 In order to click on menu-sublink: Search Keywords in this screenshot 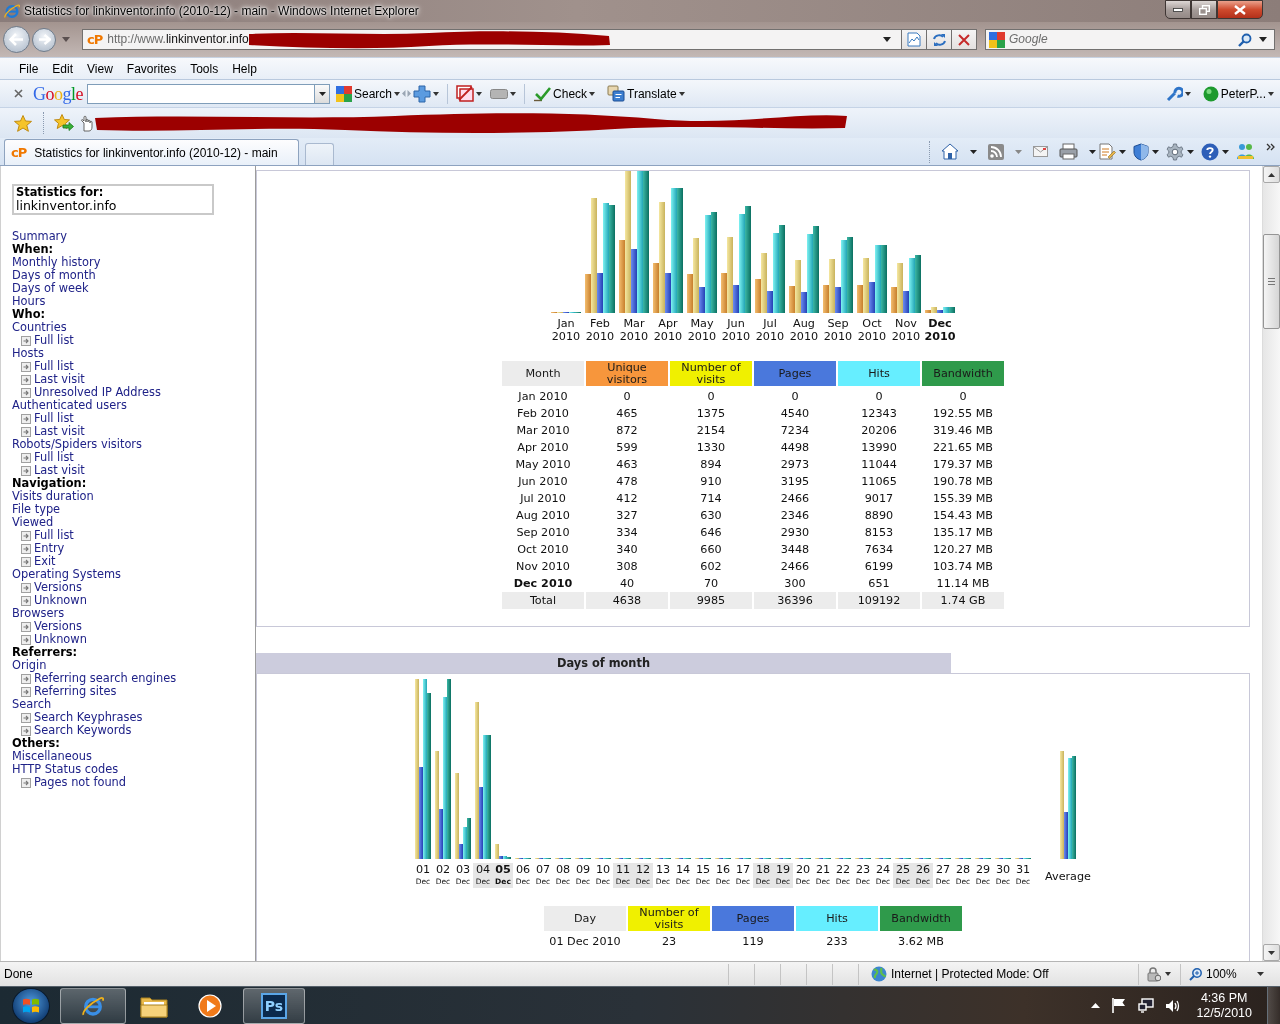, I will do `click(83, 730)`.